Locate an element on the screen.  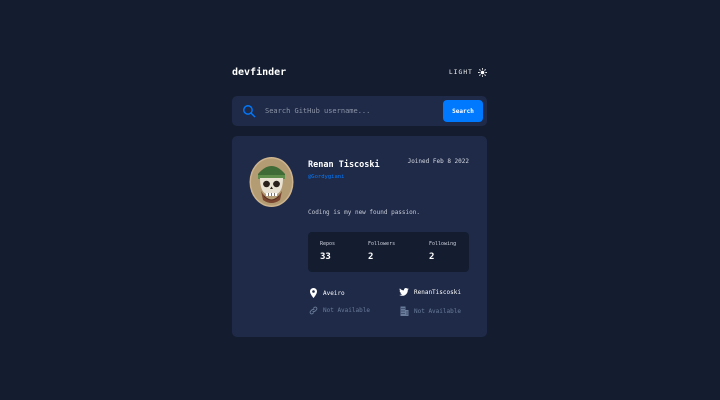
header: devfinder LIGHT is located at coordinates (359, 72).